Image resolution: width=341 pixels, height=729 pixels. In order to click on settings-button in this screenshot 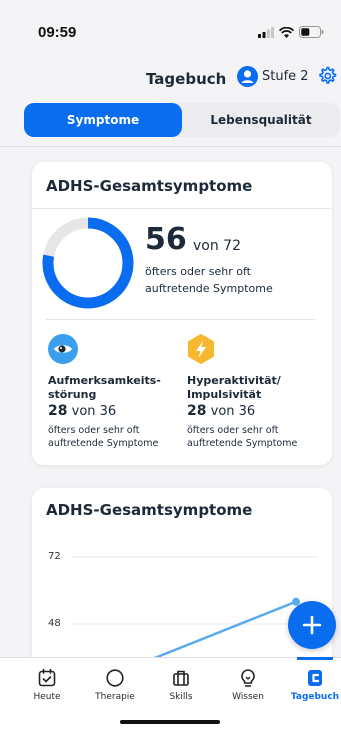, I will do `click(327, 78)`.